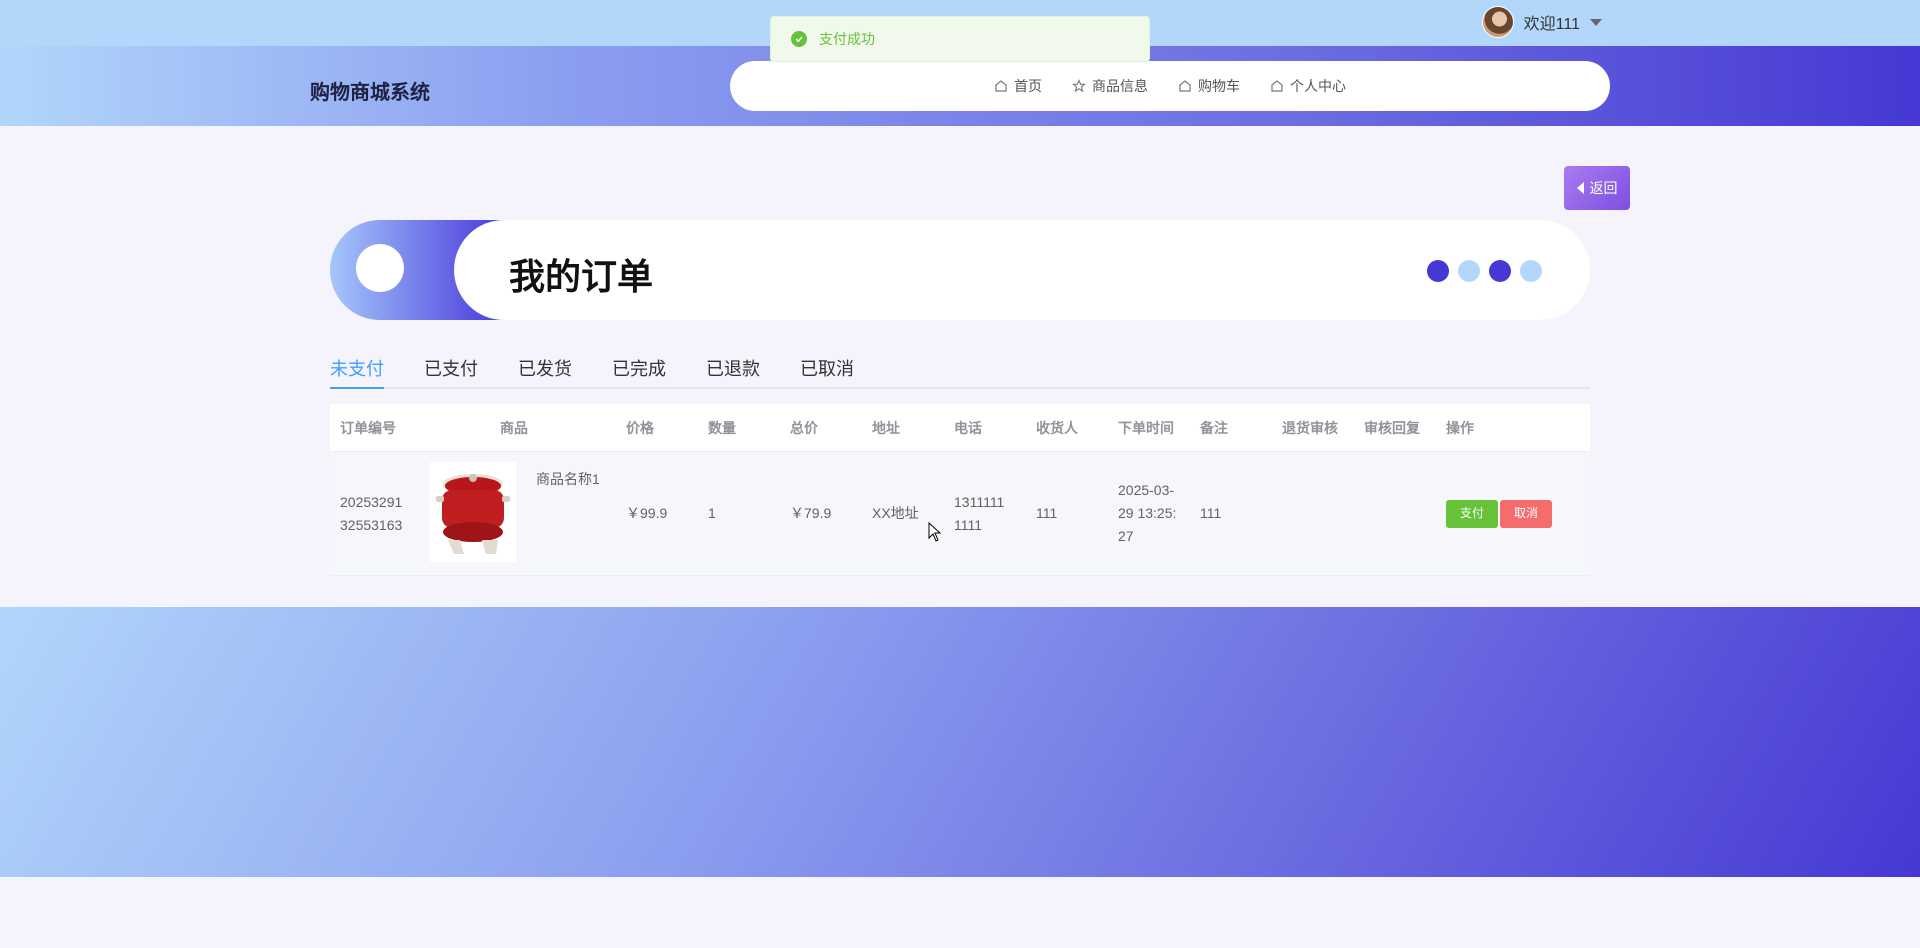  What do you see at coordinates (1596, 22) in the screenshot?
I see `caret-down-icon` at bounding box center [1596, 22].